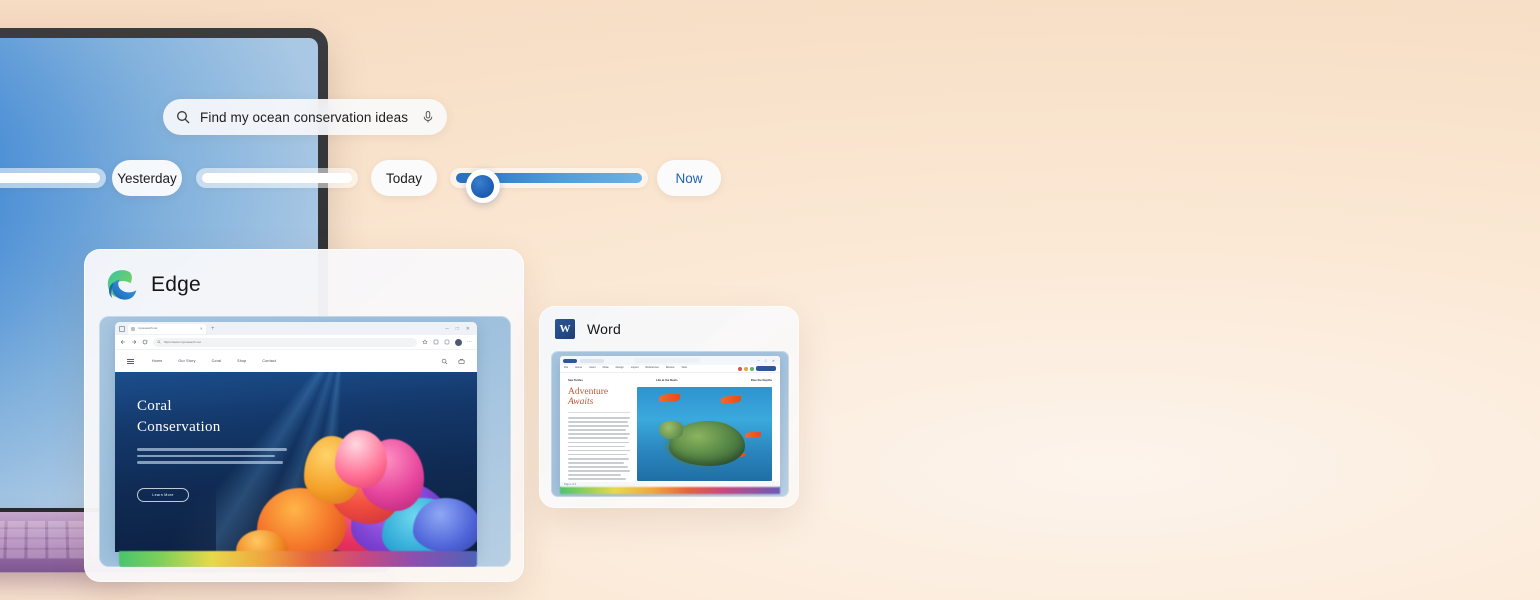  I want to click on document-body-text, so click(599, 452).